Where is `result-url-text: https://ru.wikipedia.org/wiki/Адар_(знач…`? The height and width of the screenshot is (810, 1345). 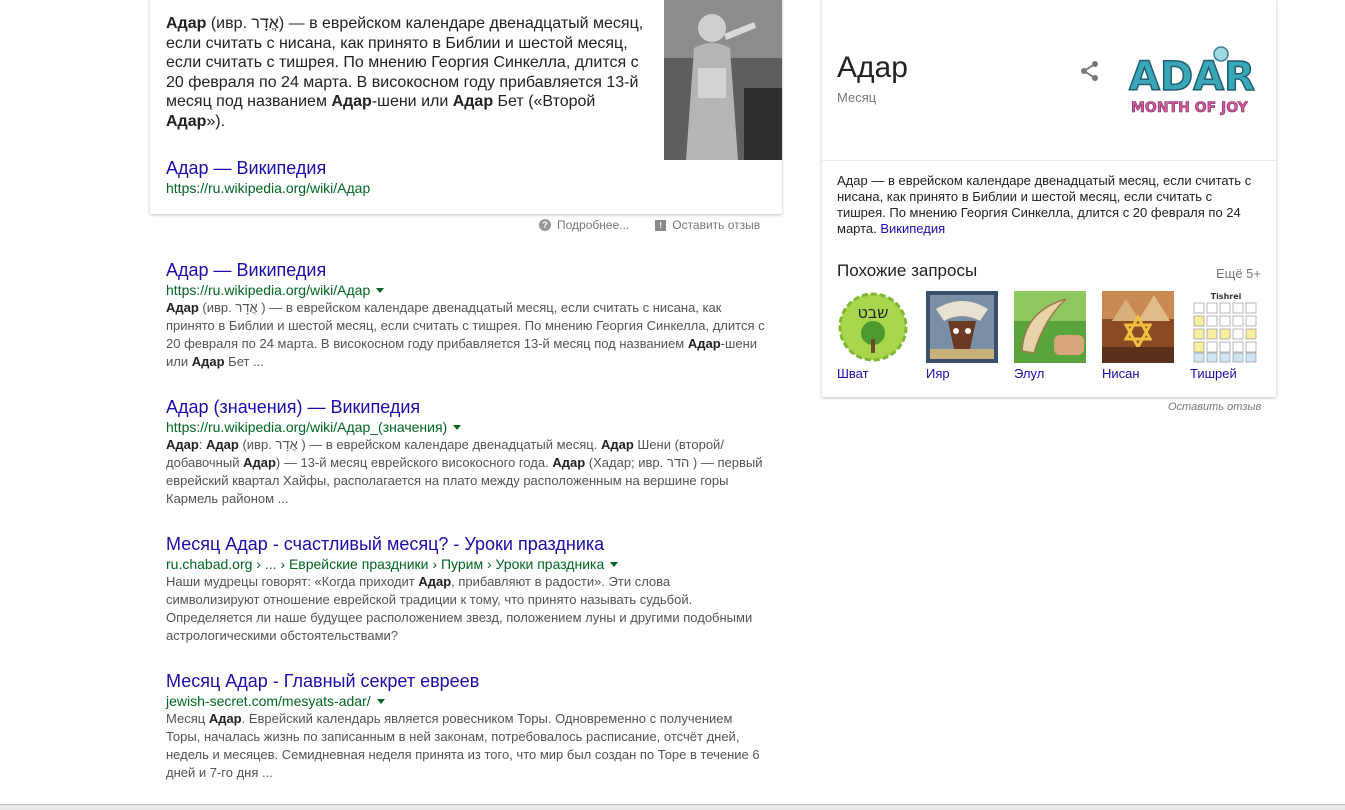 result-url-text: https://ru.wikipedia.org/wiki/Адар_(знач… is located at coordinates (307, 427).